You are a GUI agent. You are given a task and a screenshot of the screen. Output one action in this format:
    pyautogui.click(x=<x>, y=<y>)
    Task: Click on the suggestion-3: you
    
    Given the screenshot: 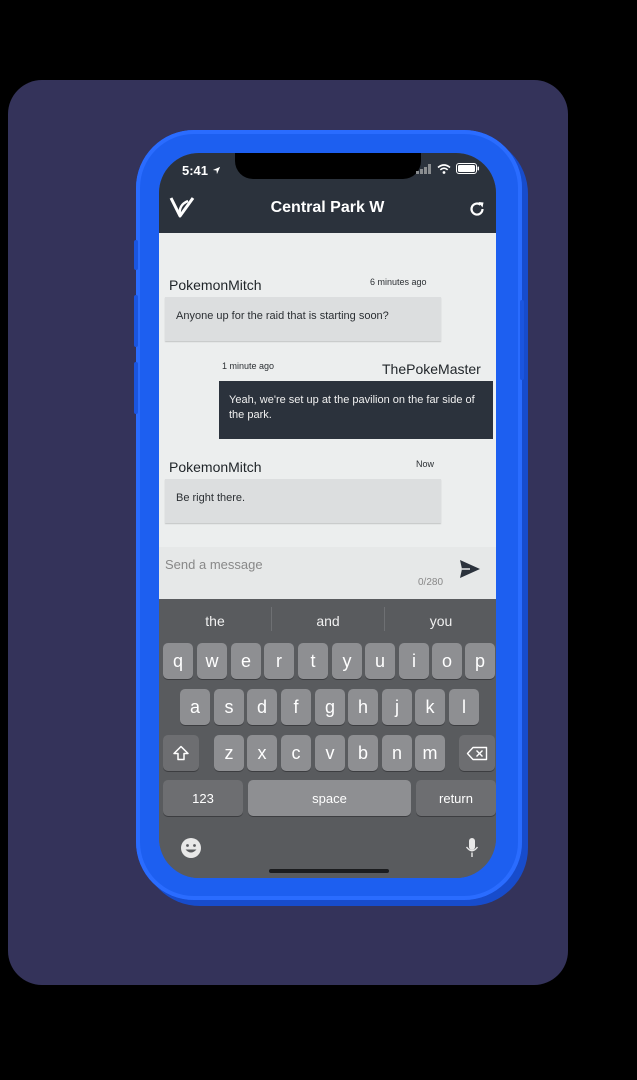 What is the action you would take?
    pyautogui.click(x=440, y=621)
    